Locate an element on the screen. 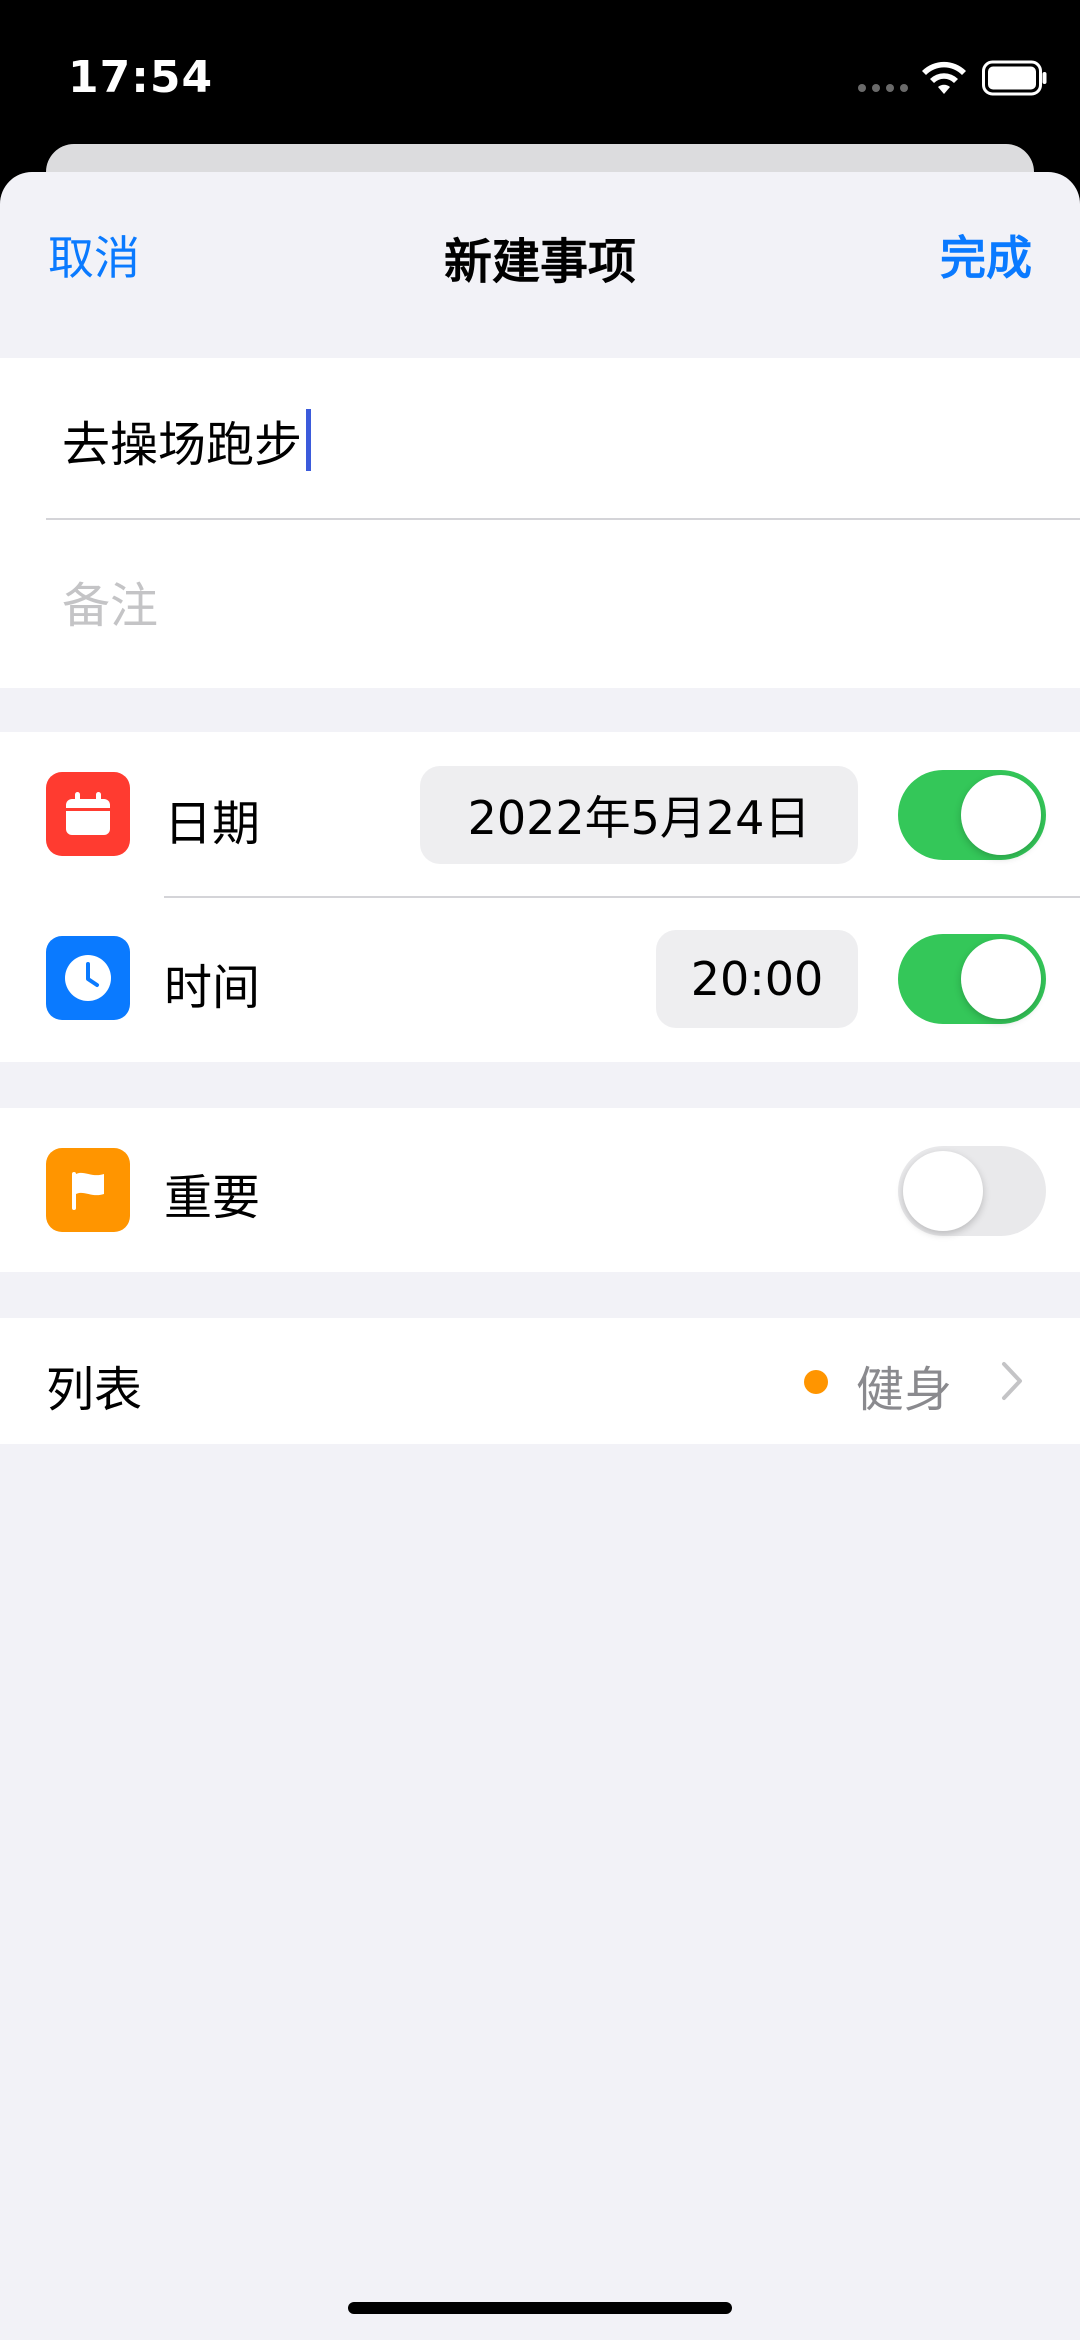 This screenshot has height=2340, width=1080. date-time-group: 日期 2022年5月24日 时间 20:00 is located at coordinates (540, 897).